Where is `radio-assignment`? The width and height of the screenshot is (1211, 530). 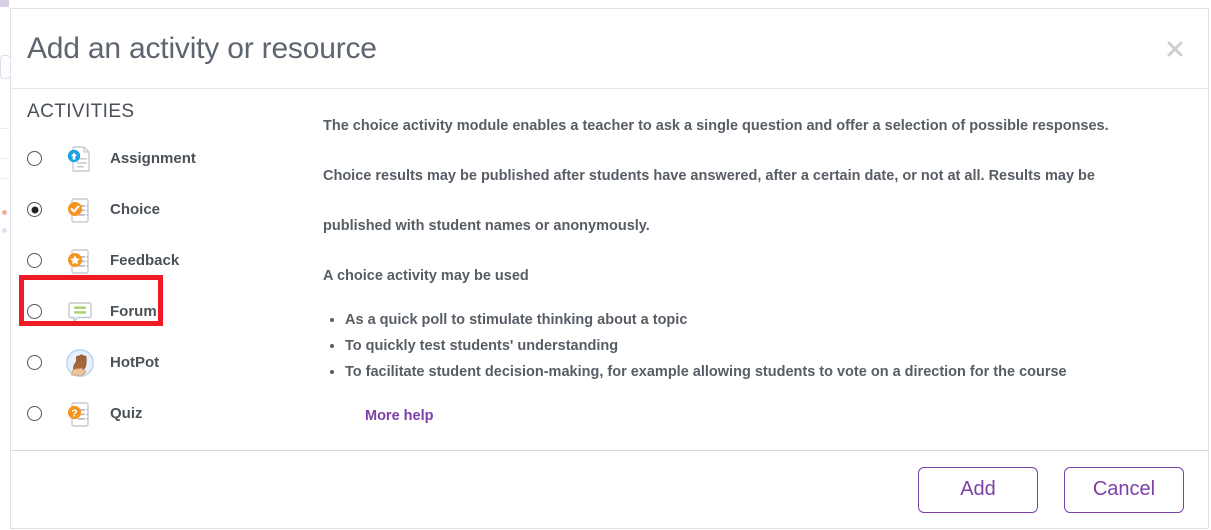 radio-assignment is located at coordinates (34, 158).